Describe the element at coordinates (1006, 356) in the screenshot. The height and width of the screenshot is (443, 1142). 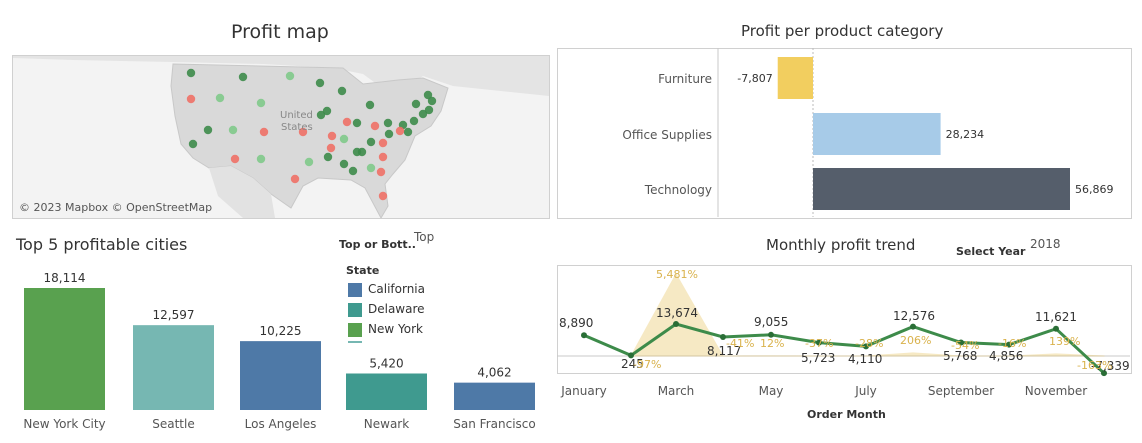
I see `profit-value-label: 4,856` at that location.